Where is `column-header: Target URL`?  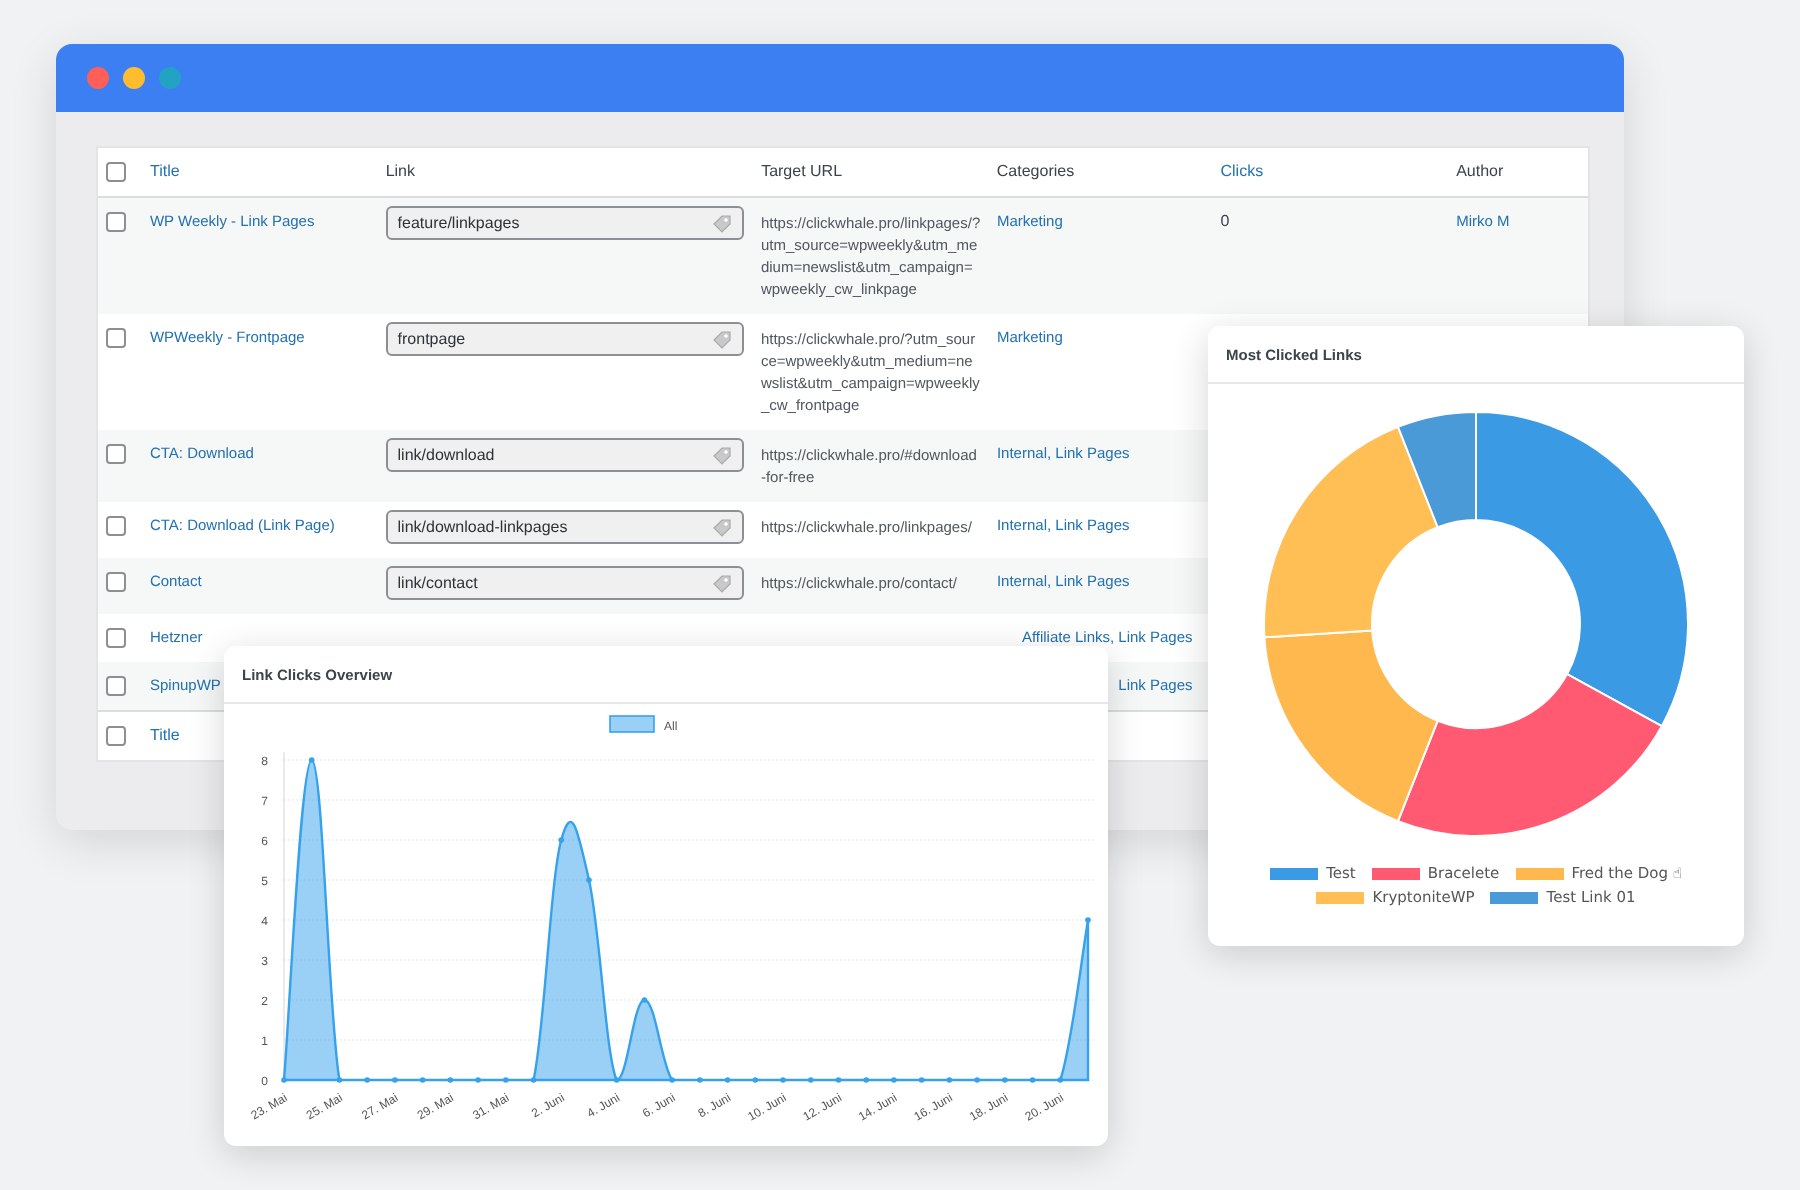 column-header: Target URL is located at coordinates (802, 171).